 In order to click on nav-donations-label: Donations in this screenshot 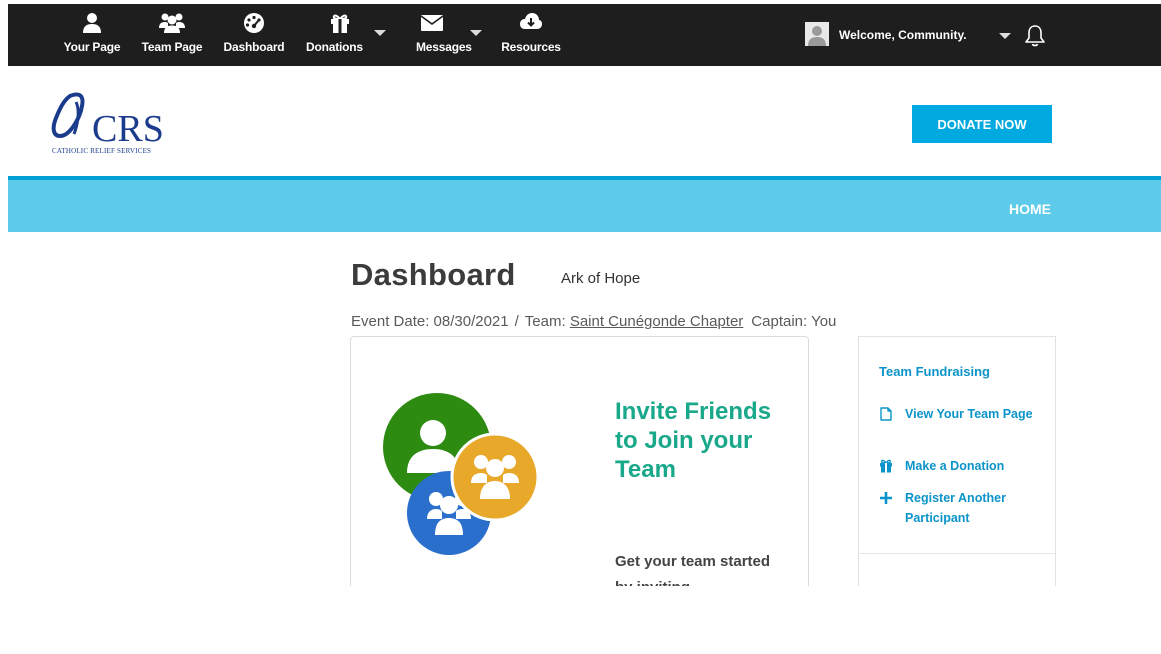, I will do `click(334, 47)`.